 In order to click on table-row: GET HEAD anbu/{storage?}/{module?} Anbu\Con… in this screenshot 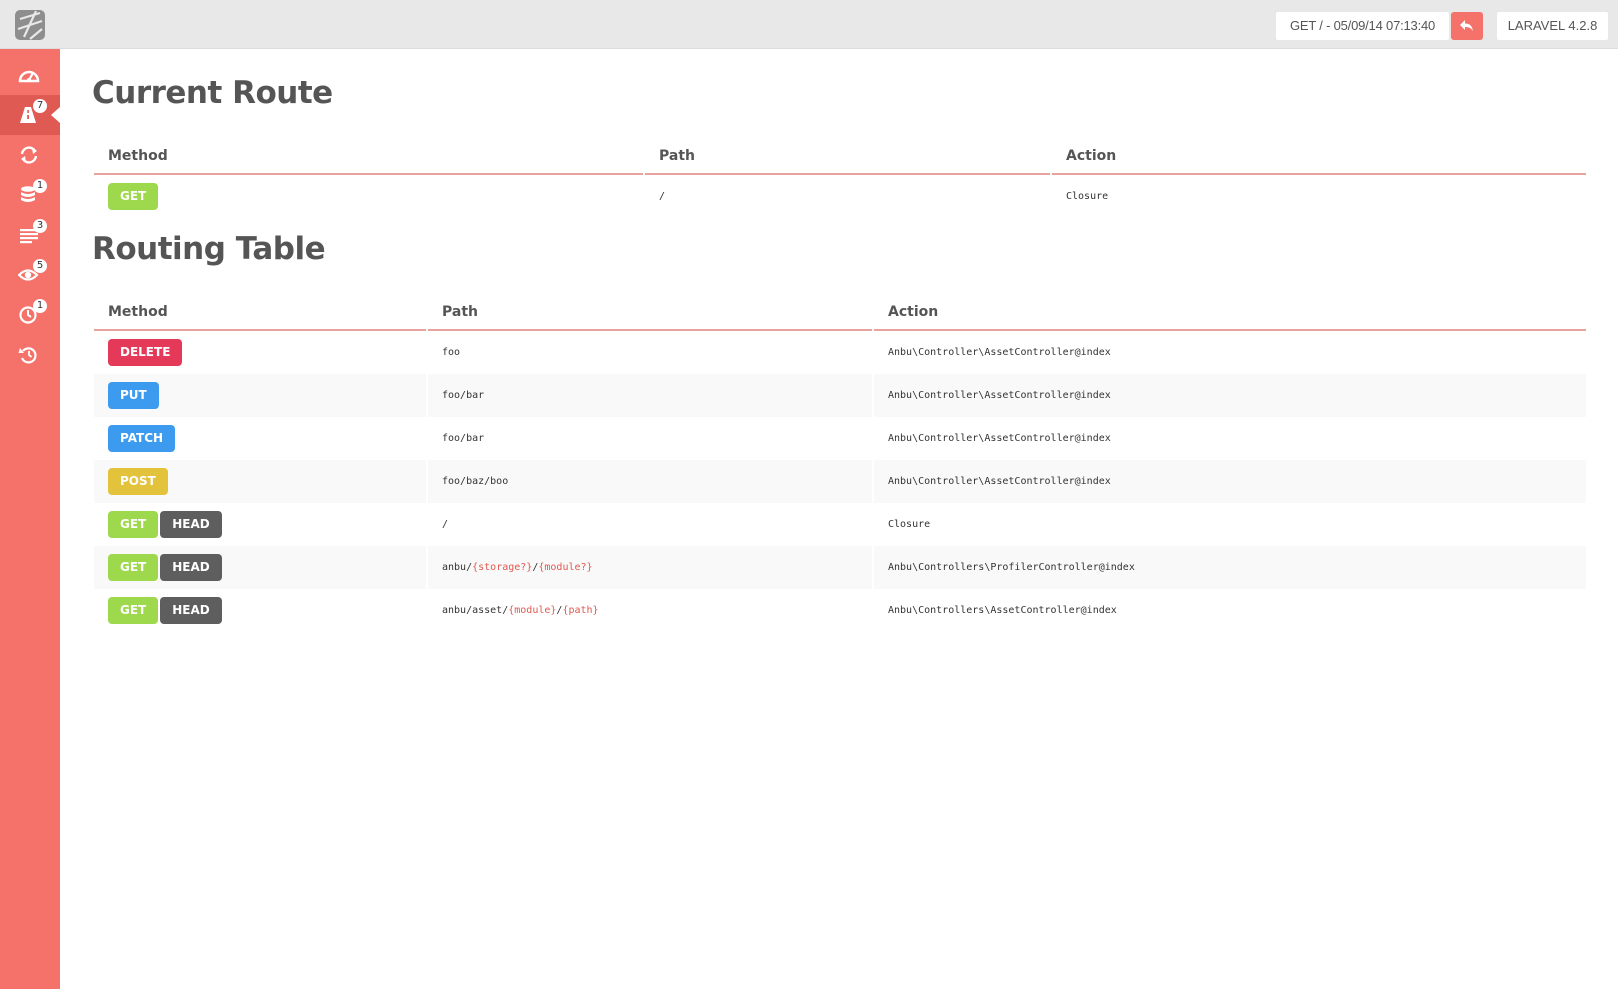, I will do `click(840, 567)`.